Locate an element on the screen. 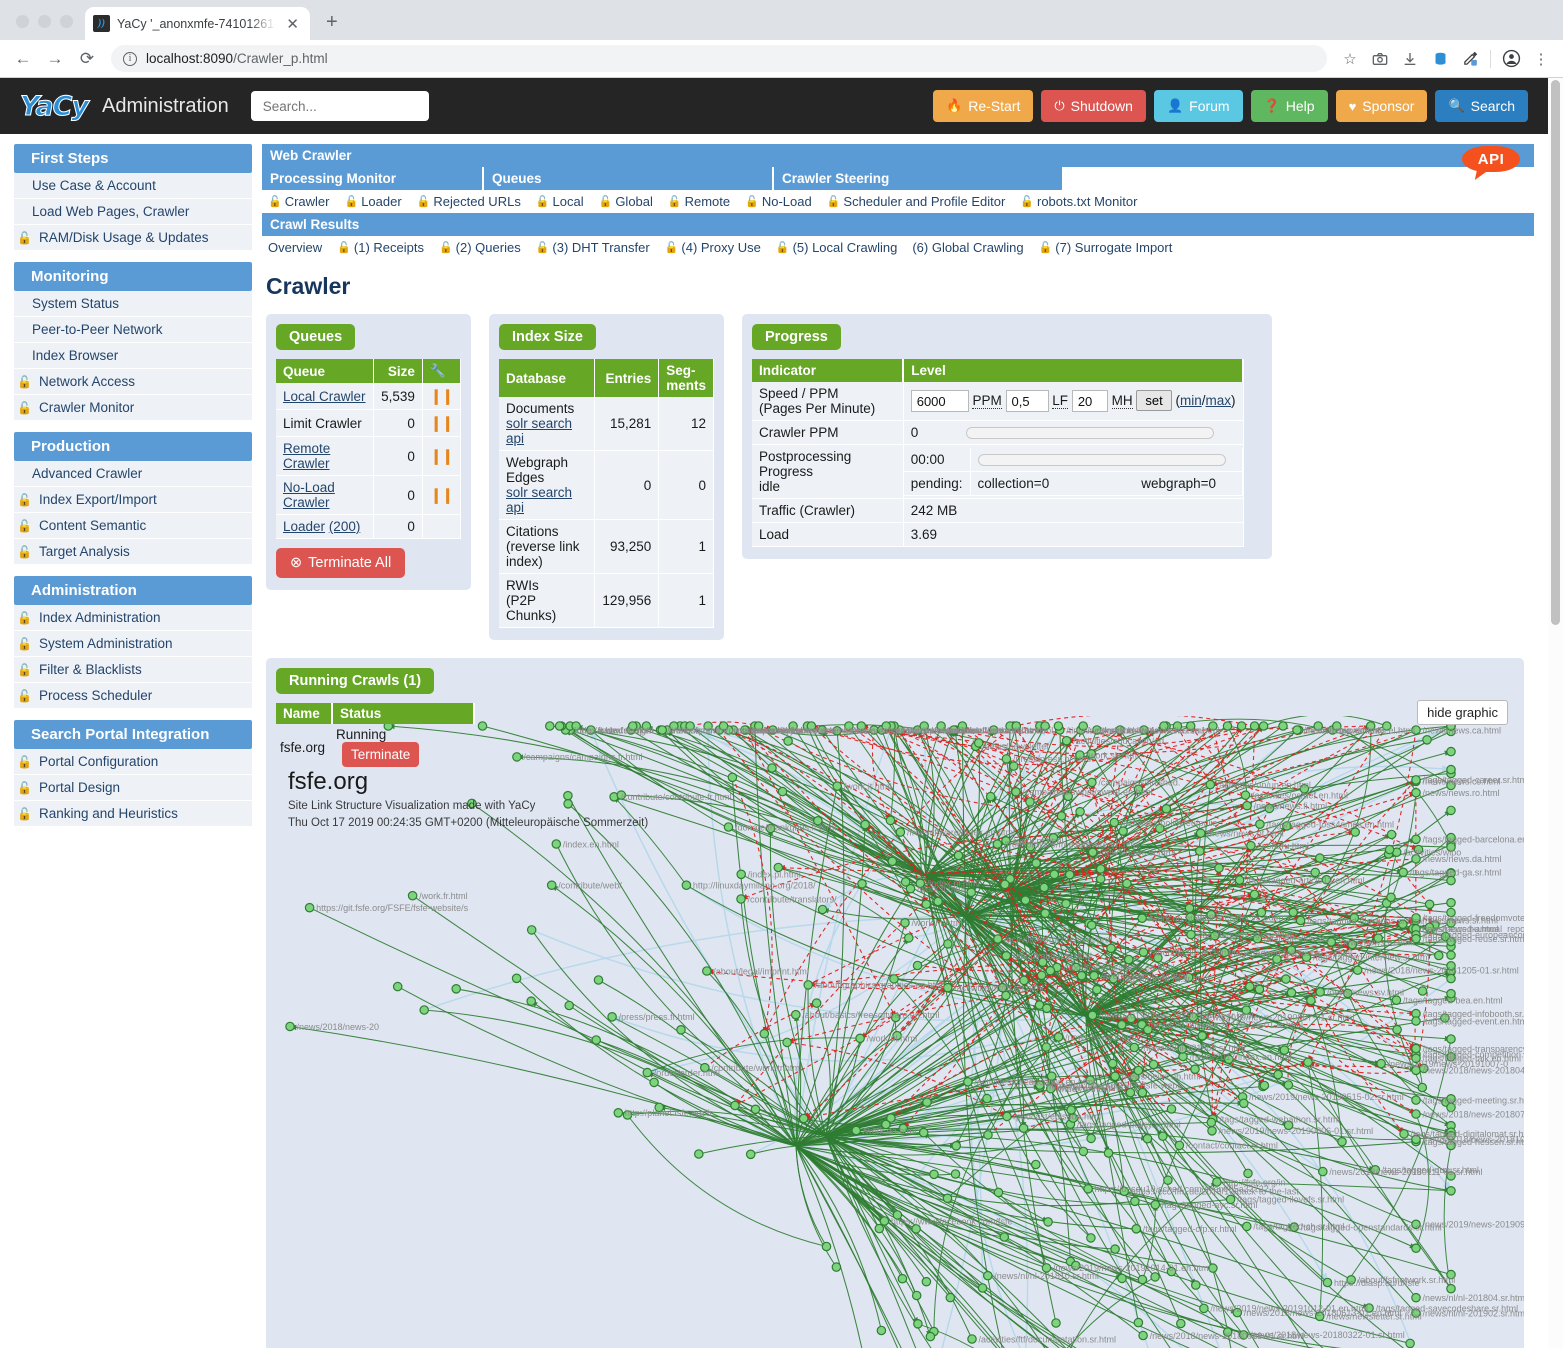  queue-name-suffix: (200) is located at coordinates (345, 526).